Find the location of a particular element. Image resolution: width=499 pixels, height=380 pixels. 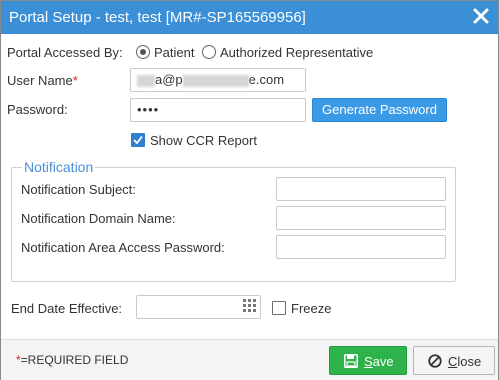

save-hotkey: S is located at coordinates (368, 361).